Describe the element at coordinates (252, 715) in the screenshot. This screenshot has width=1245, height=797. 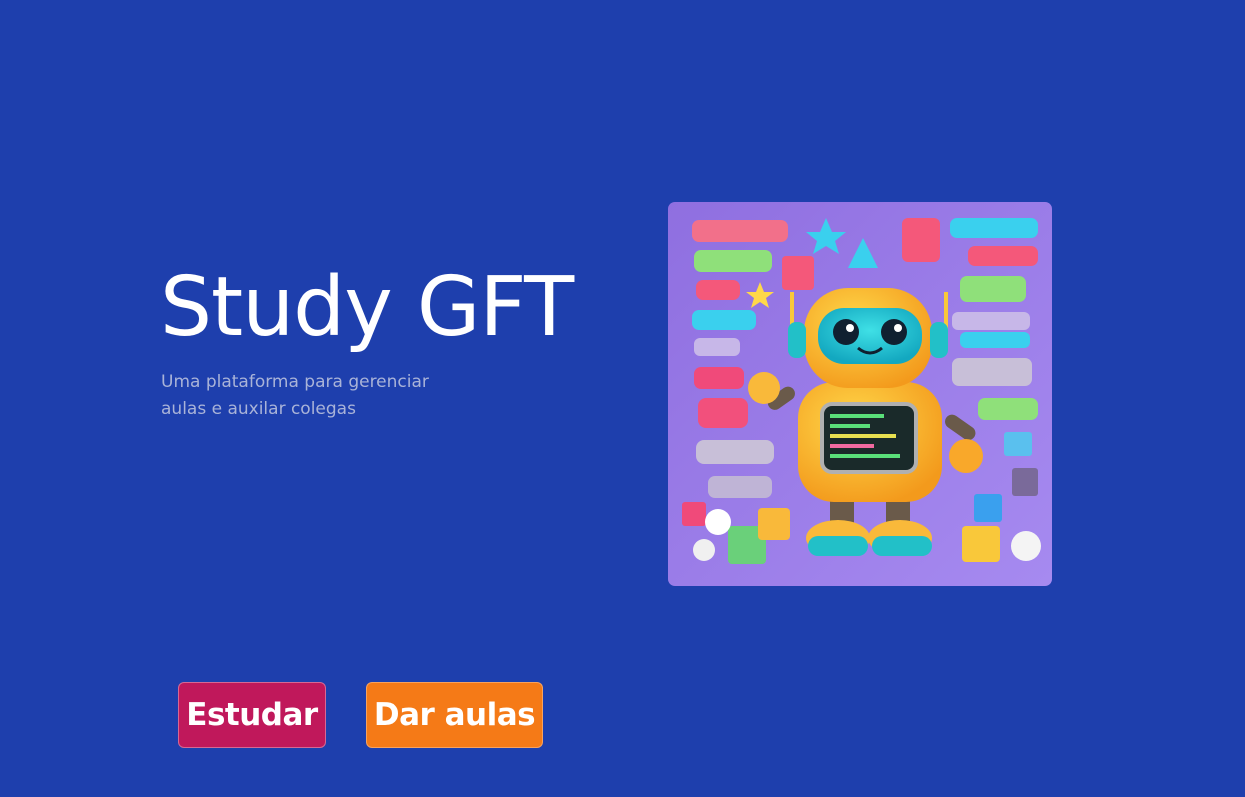
I see `study-button: Estudar` at that location.